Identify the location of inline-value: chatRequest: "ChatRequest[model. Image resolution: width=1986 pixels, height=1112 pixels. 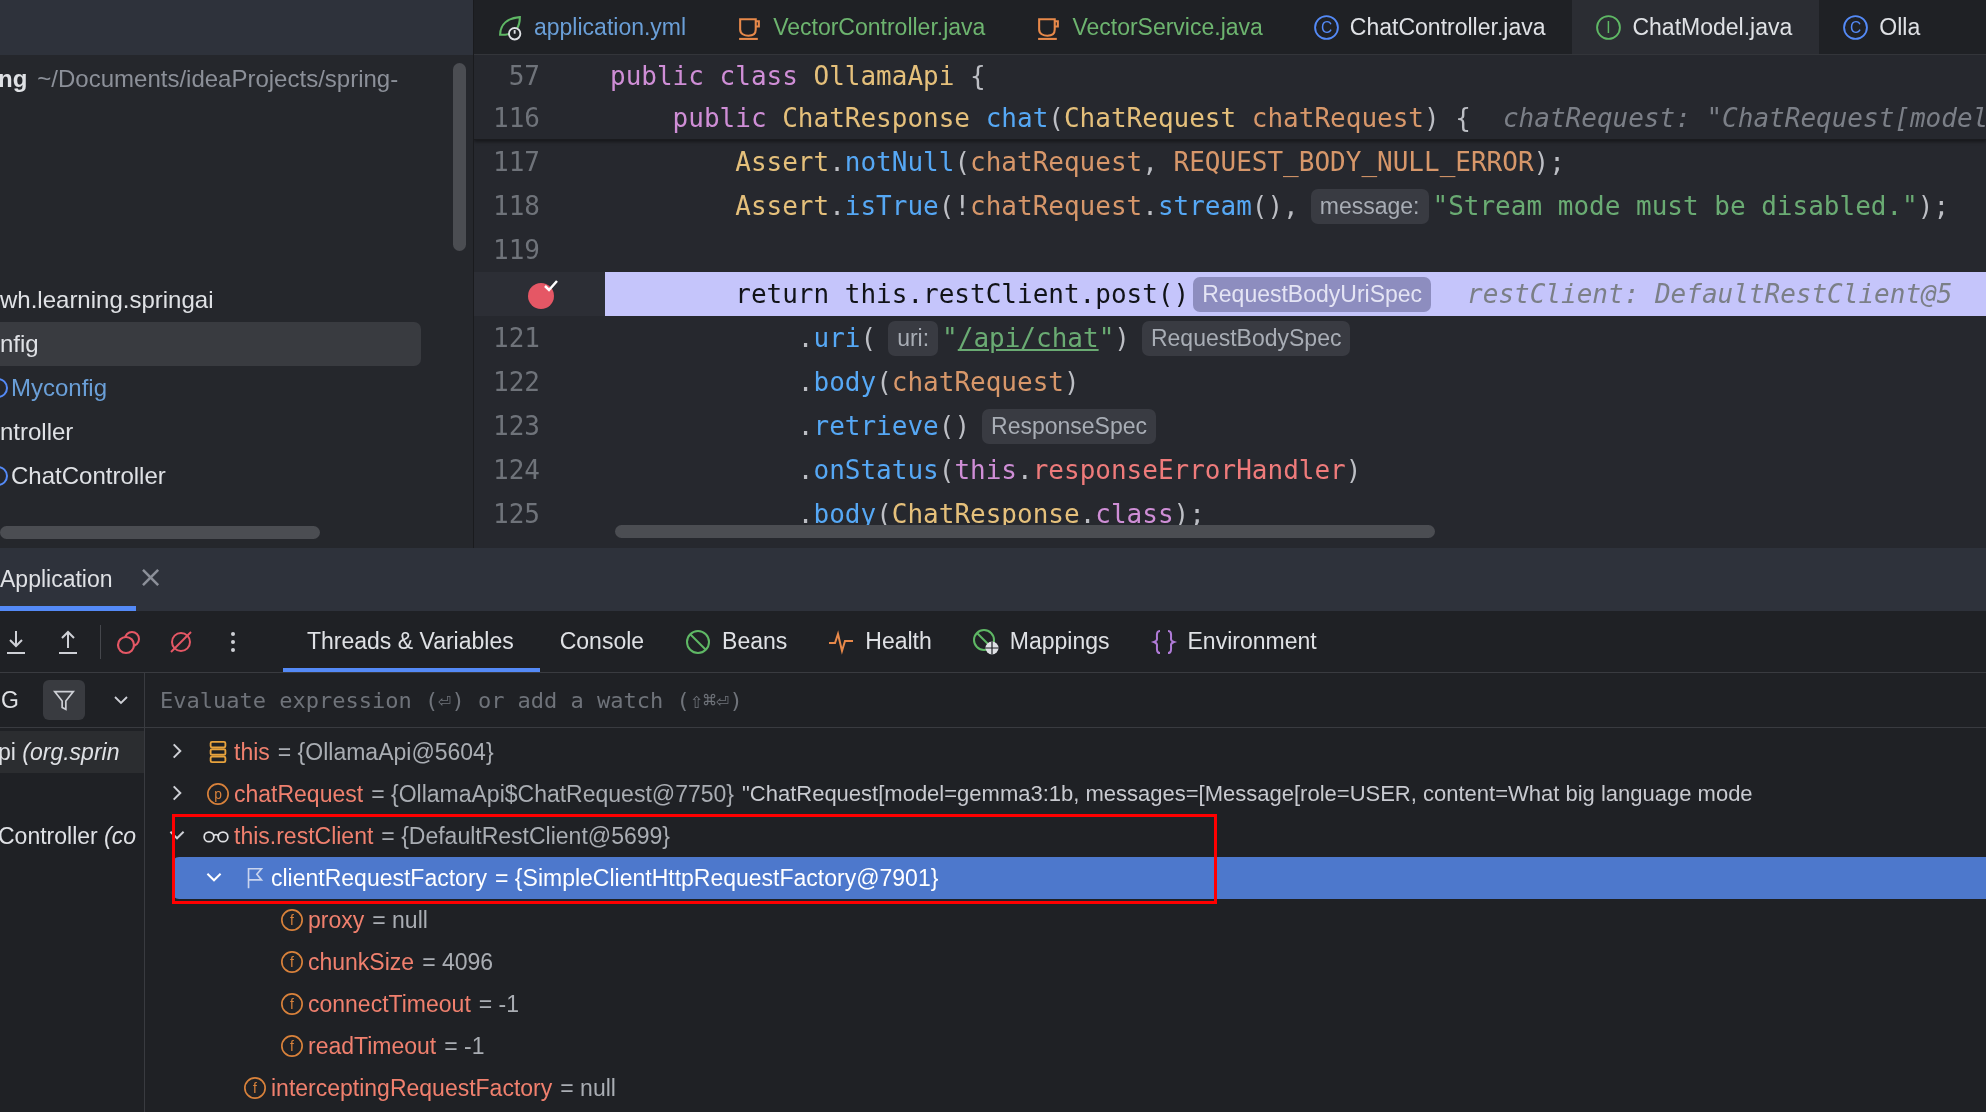
(1744, 118).